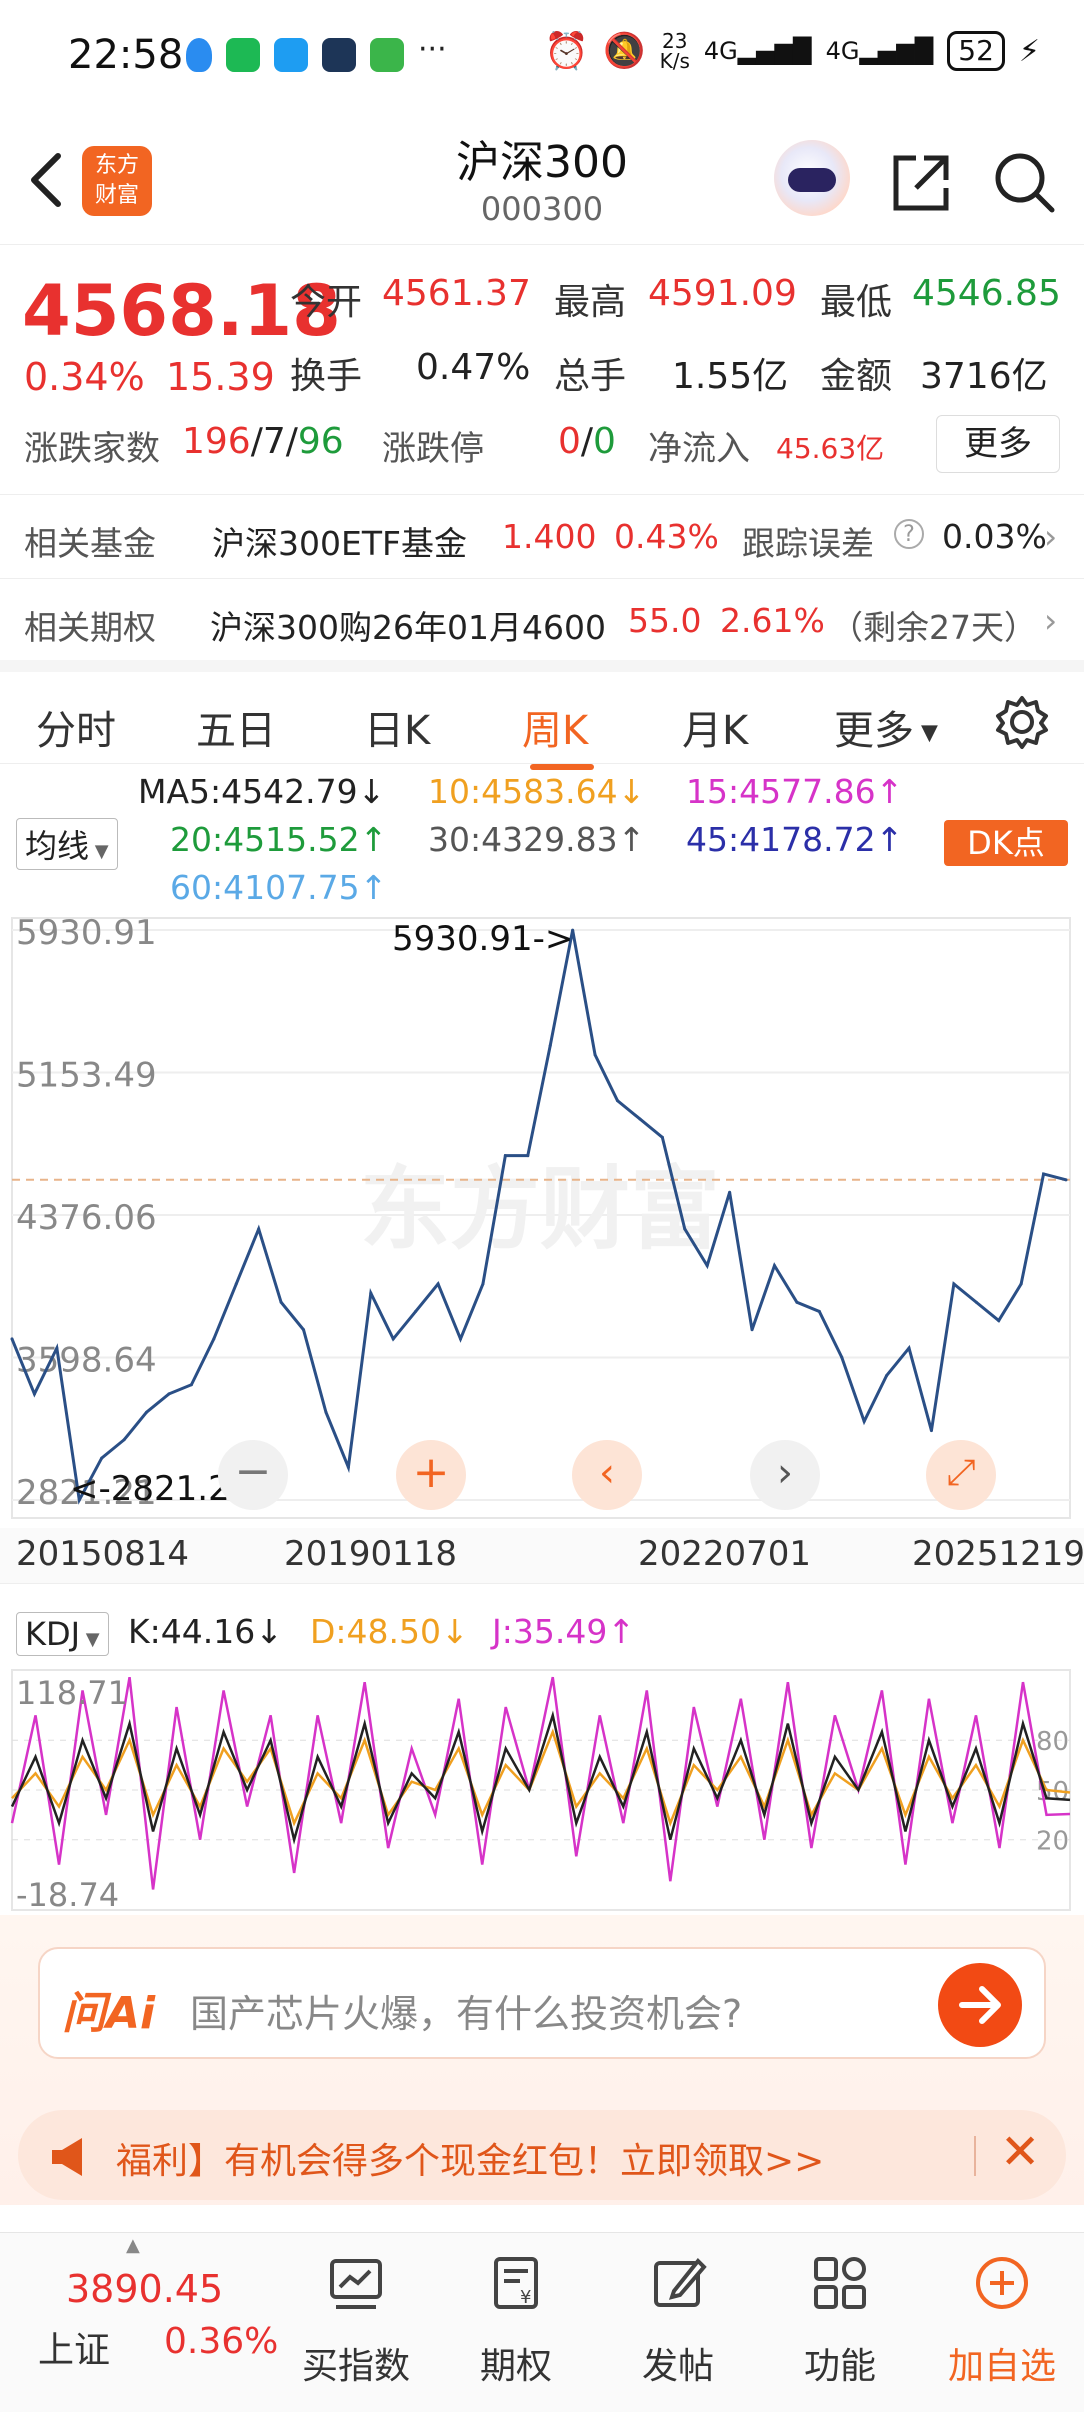 Image resolution: width=1084 pixels, height=2412 pixels. What do you see at coordinates (926, 733) in the screenshot?
I see `caret-down-icon: ▼` at bounding box center [926, 733].